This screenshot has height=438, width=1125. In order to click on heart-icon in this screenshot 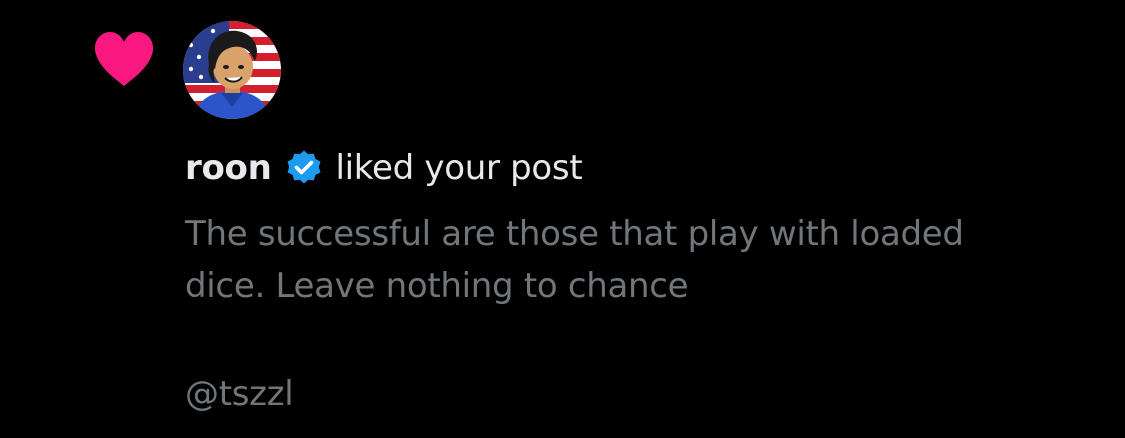, I will do `click(124, 59)`.